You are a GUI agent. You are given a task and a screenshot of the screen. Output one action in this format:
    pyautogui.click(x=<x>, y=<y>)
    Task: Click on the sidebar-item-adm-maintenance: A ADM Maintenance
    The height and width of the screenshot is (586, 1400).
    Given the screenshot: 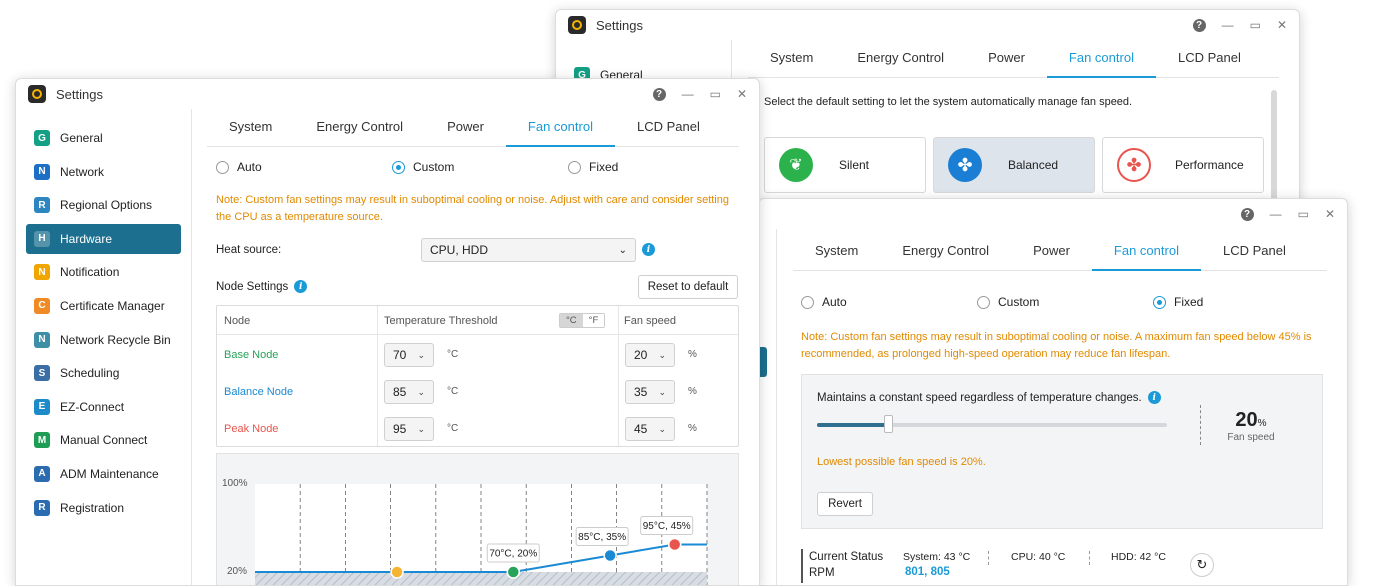 What is the action you would take?
    pyautogui.click(x=103, y=474)
    